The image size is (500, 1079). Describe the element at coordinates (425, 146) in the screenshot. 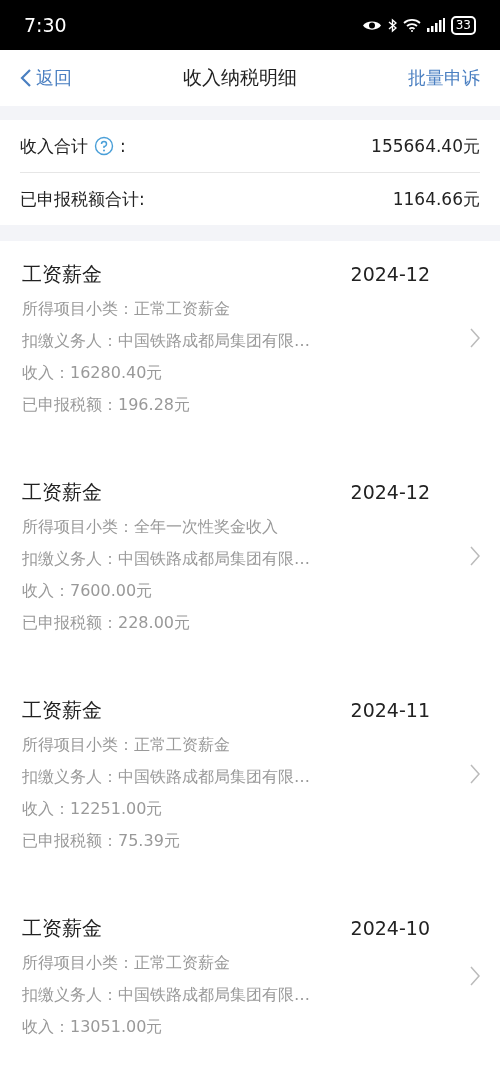

I see `summary-value: 155664.40元` at that location.